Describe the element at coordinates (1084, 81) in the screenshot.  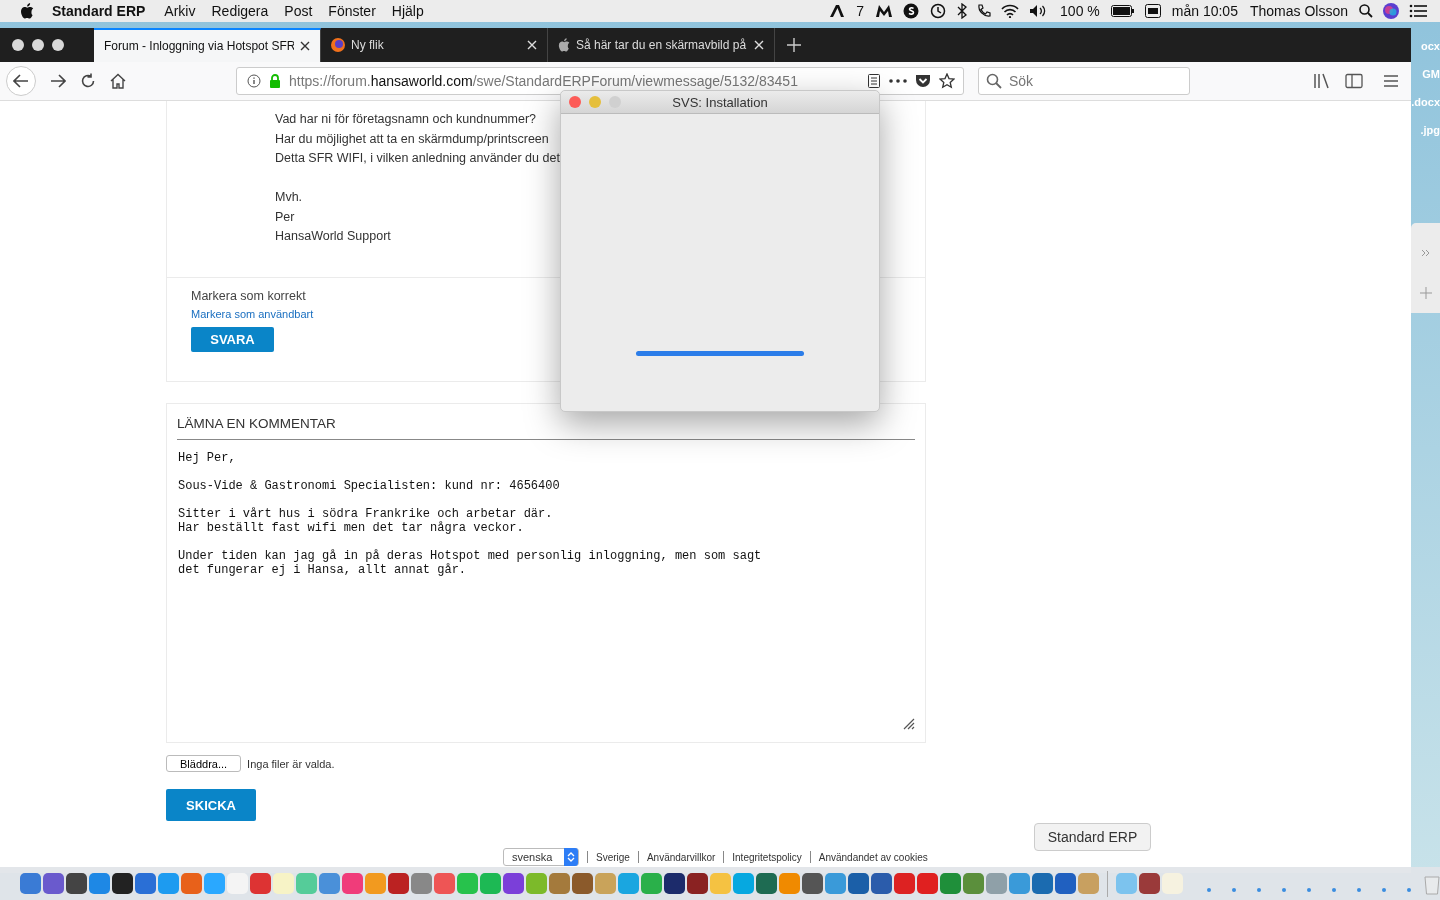
I see `search-field: Sök` at that location.